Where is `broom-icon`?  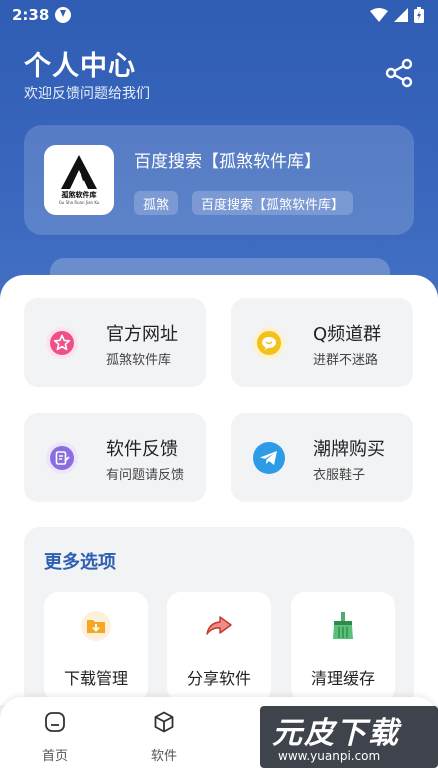
broom-icon is located at coordinates (343, 625).